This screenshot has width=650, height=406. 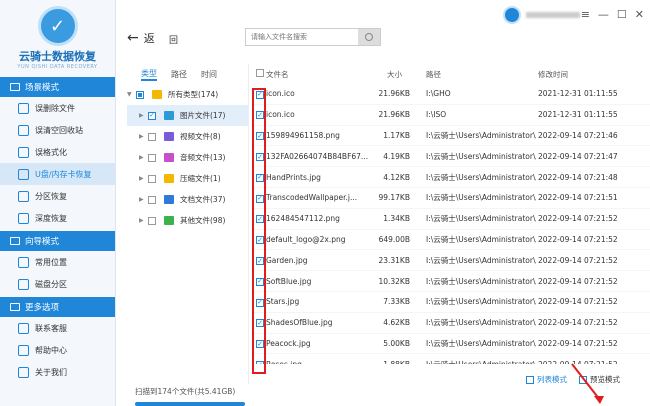 I want to click on file-date: 2021-12-31 01:11:55, so click(x=578, y=115).